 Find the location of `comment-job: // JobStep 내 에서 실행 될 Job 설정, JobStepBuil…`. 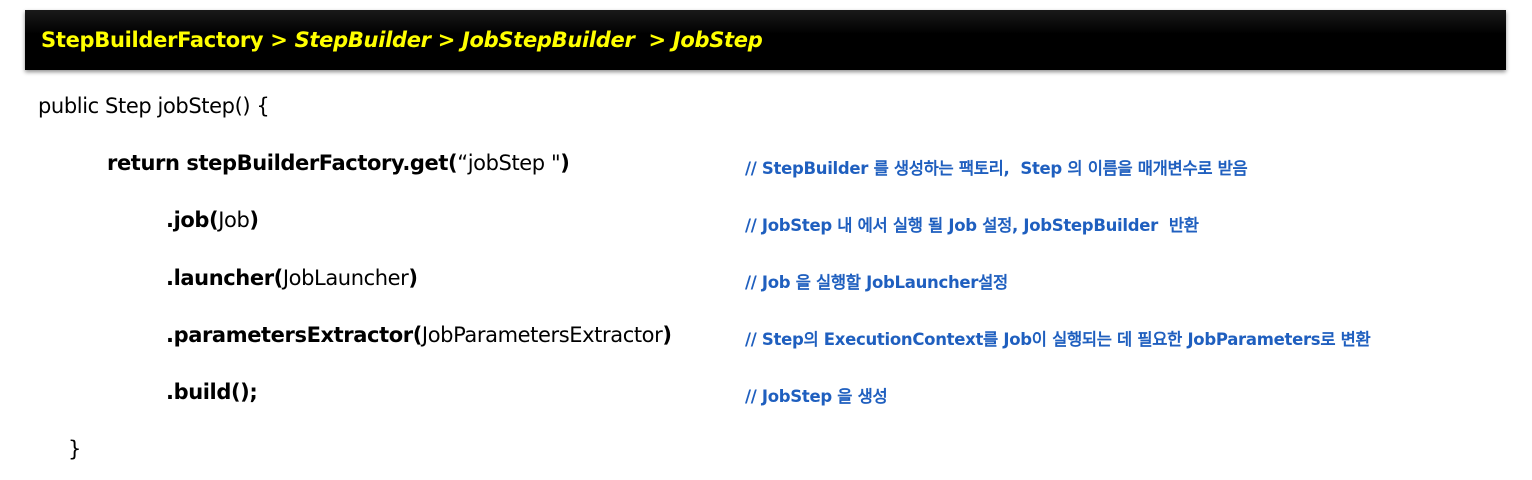

comment-job: // JobStep 내 에서 실행 될 Job 설정, JobStepBuil… is located at coordinates (972, 225).